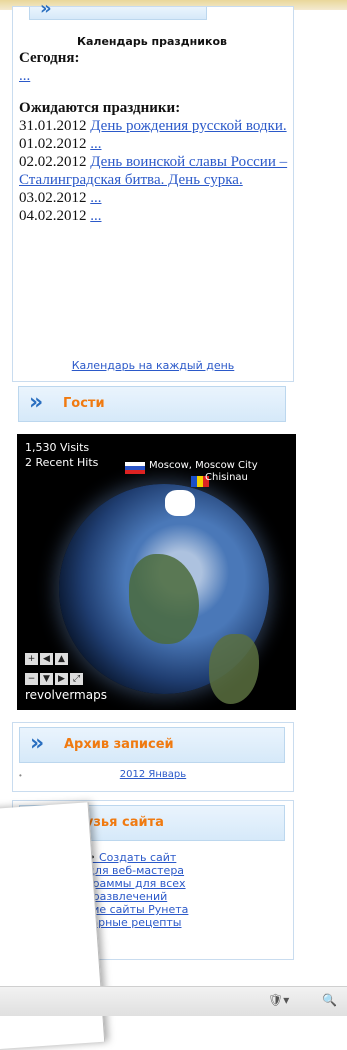  What do you see at coordinates (203, 465) in the screenshot?
I see `location-moscow: Moscow, Moscow City` at bounding box center [203, 465].